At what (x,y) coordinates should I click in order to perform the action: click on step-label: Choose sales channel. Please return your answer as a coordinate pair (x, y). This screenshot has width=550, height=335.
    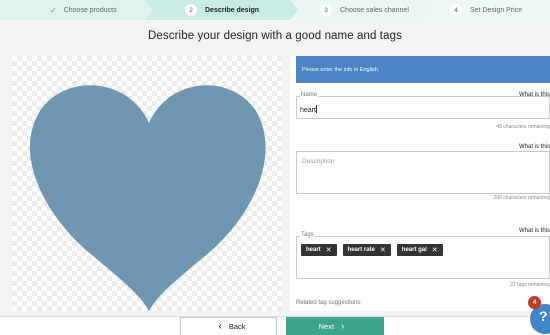
    Looking at the image, I should click on (374, 10).